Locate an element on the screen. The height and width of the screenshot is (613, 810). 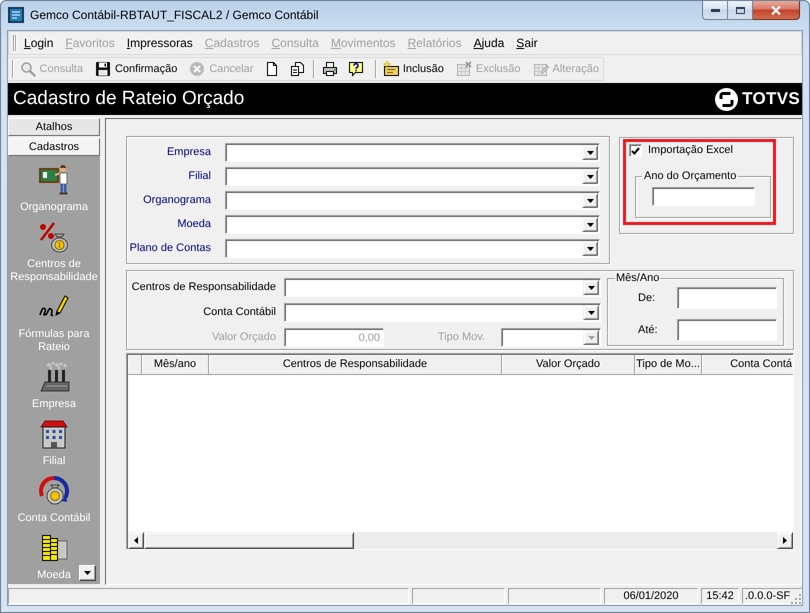
close-icon is located at coordinates (776, 10).